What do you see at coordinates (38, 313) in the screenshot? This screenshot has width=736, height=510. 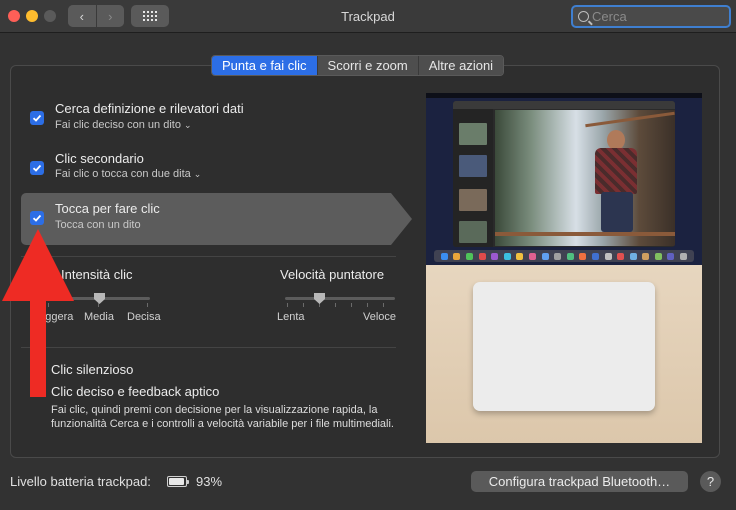 I see `red-arrow-annotation` at bounding box center [38, 313].